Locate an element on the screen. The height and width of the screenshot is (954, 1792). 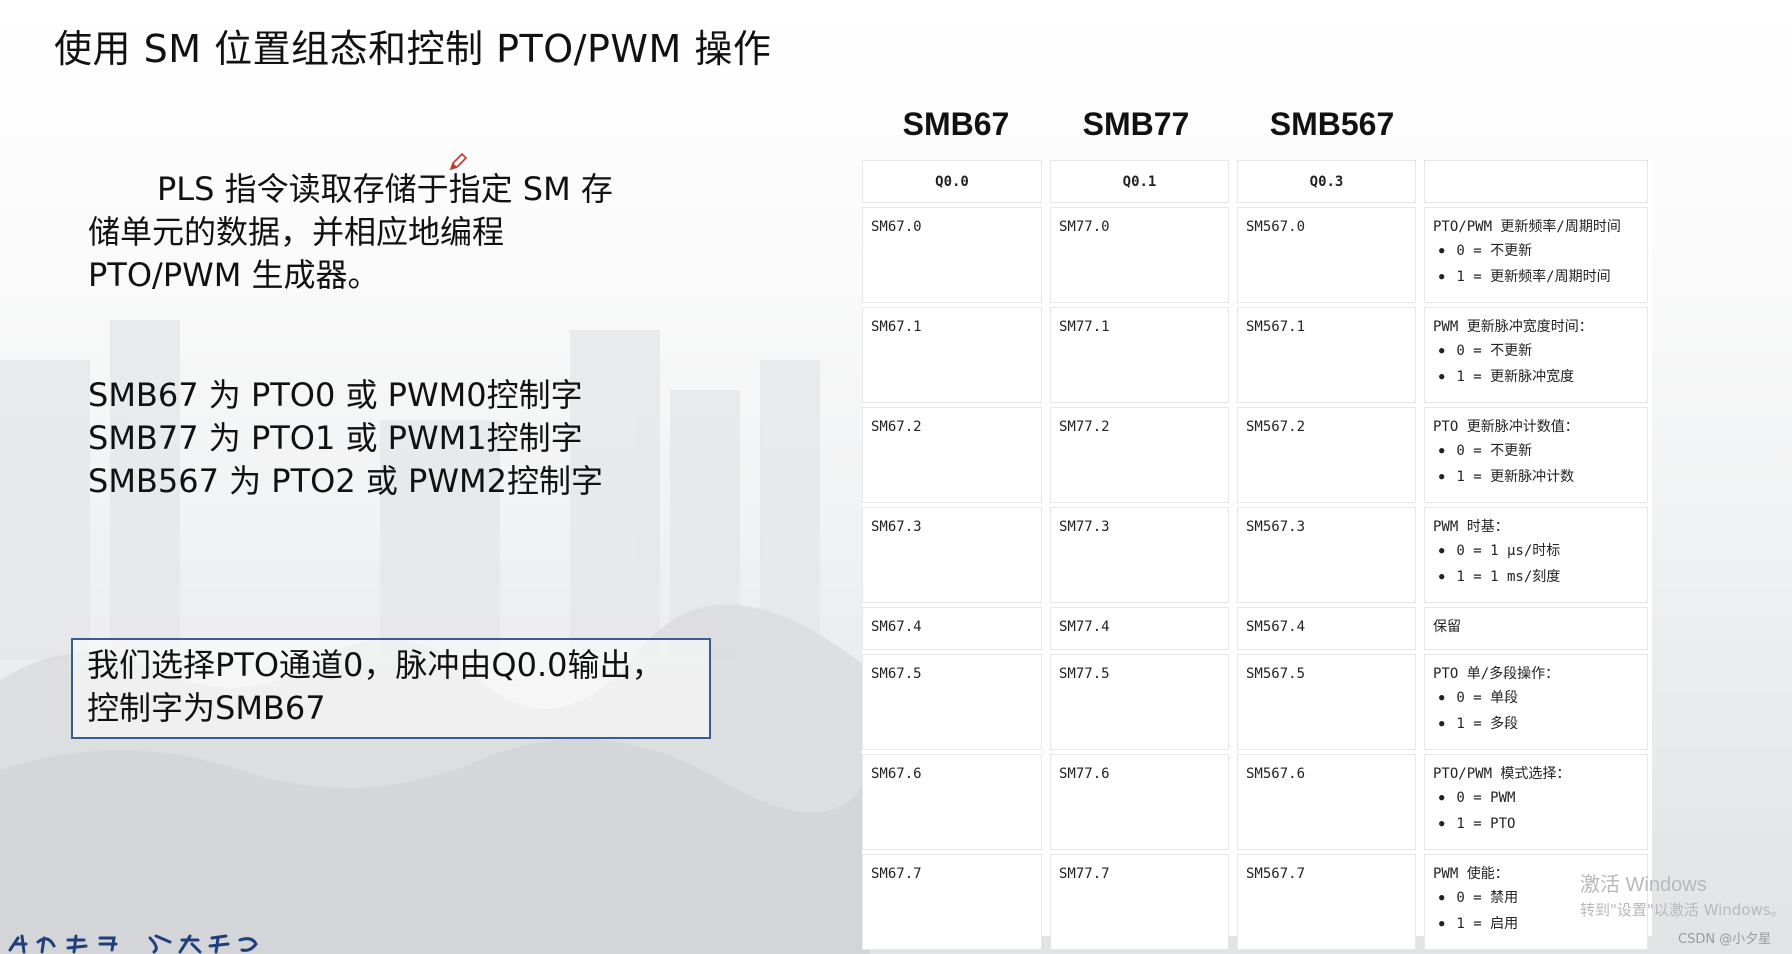
bit-address: SM567.7 is located at coordinates (1276, 874).